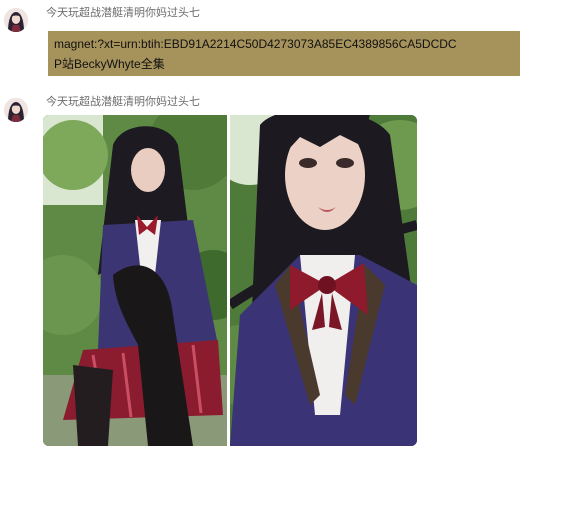 The height and width of the screenshot is (524, 583). Describe the element at coordinates (109, 64) in the screenshot. I see `message-text: P站BeckyWhyte全集` at that location.